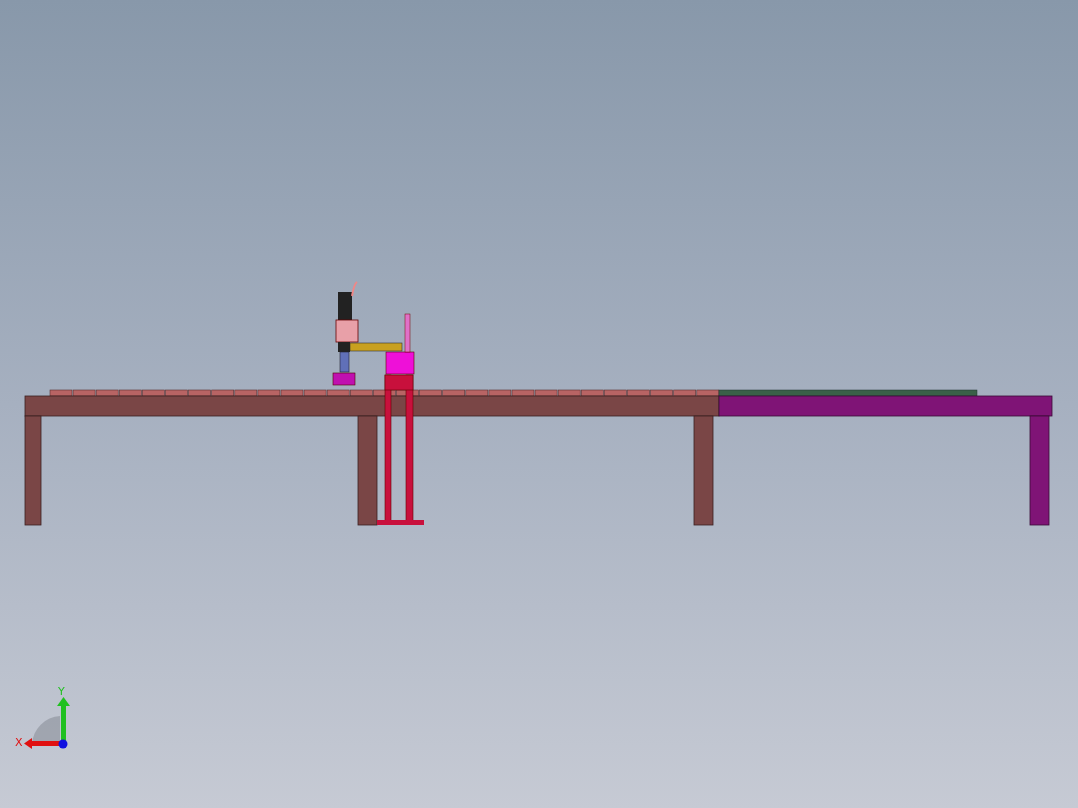  Describe the element at coordinates (61, 691) in the screenshot. I see `y-axis-label: Y` at that location.